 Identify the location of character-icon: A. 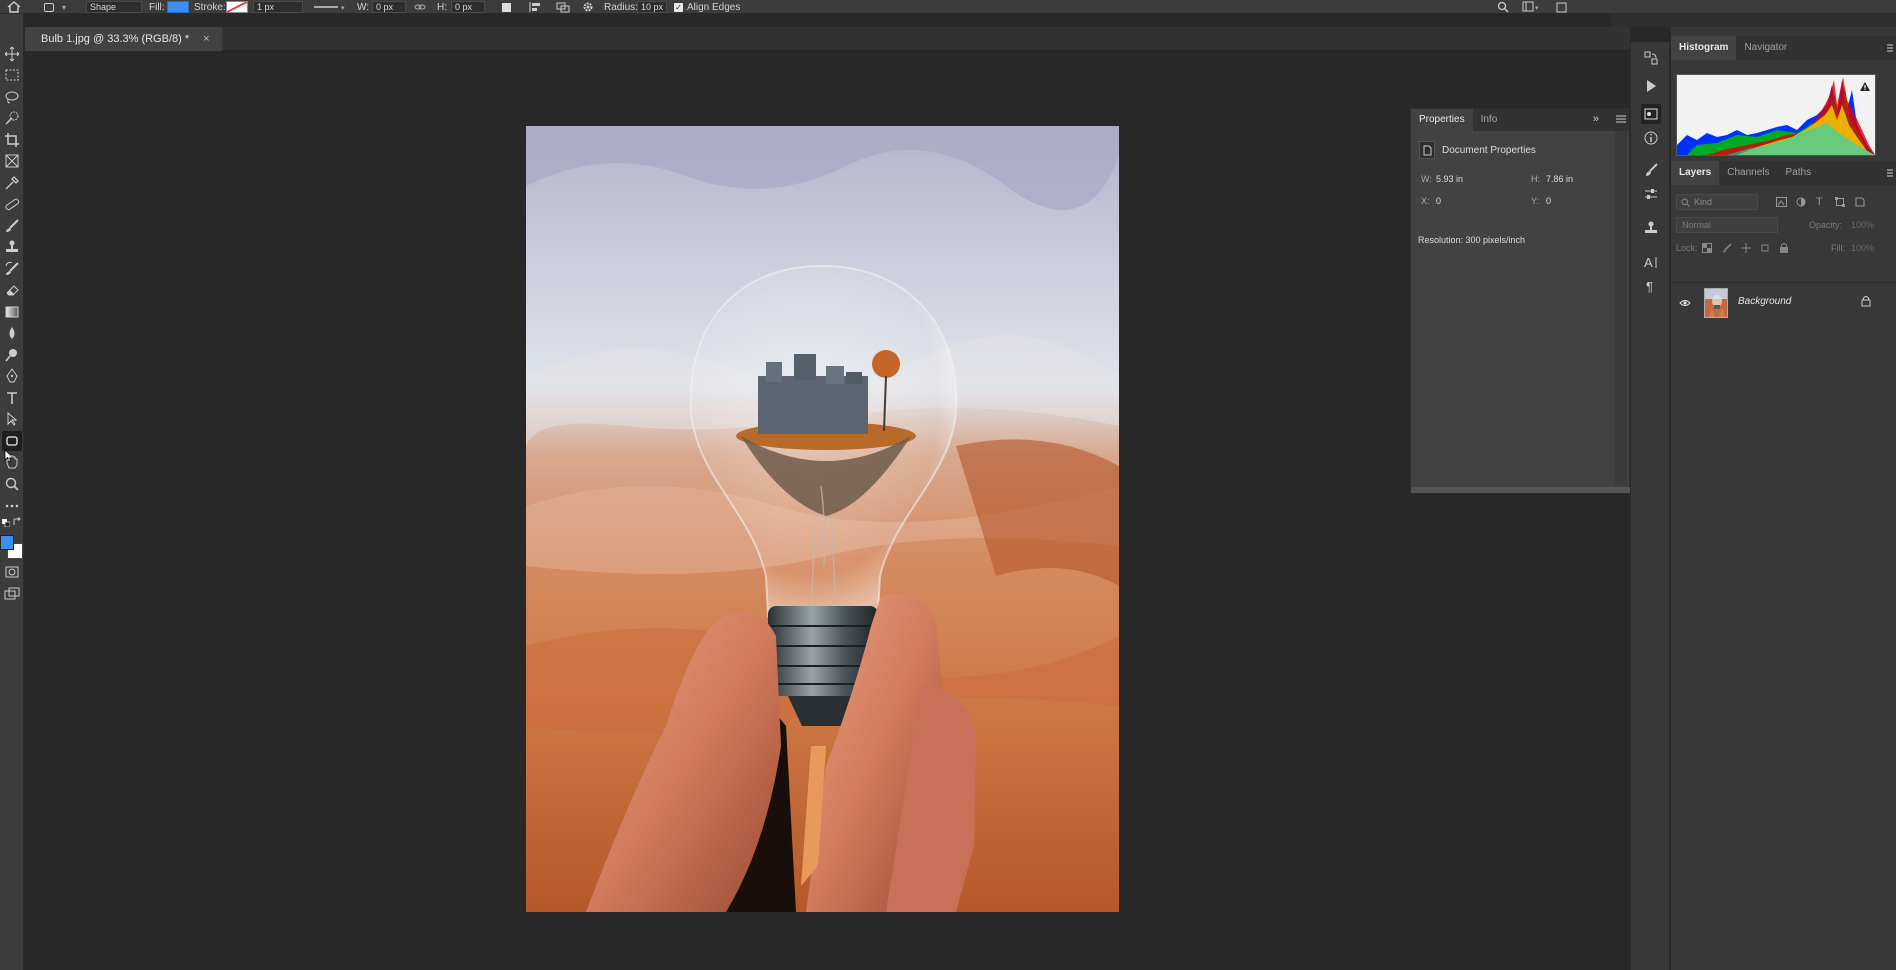
(1651, 262).